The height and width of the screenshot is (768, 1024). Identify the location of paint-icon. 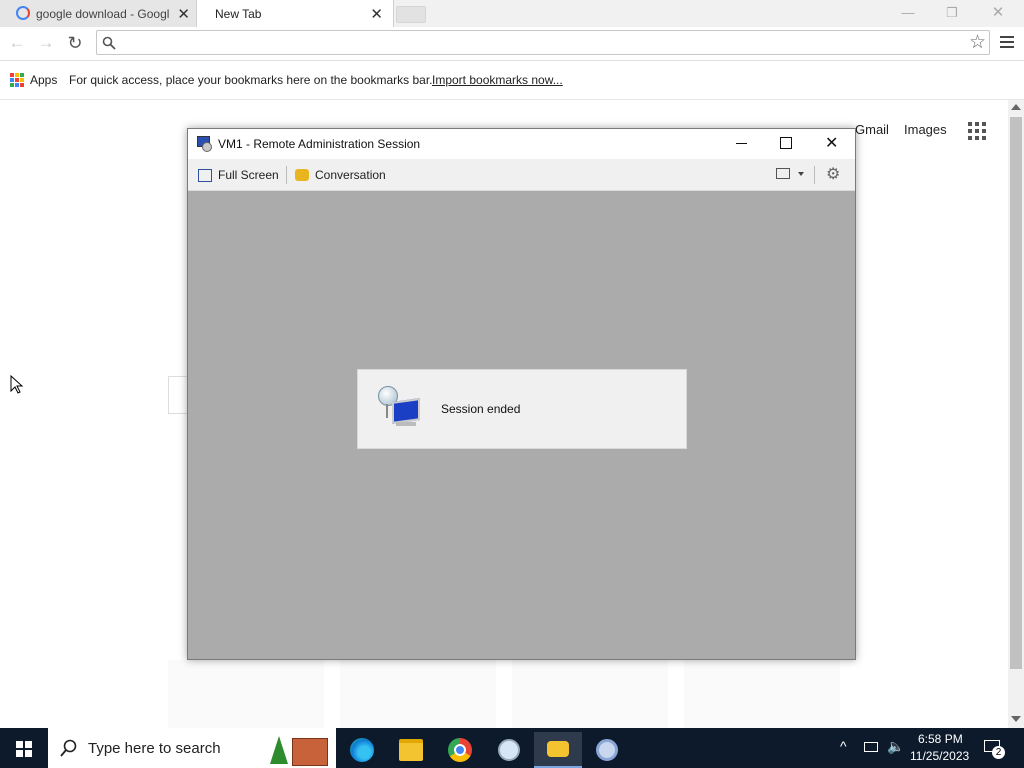
(509, 750).